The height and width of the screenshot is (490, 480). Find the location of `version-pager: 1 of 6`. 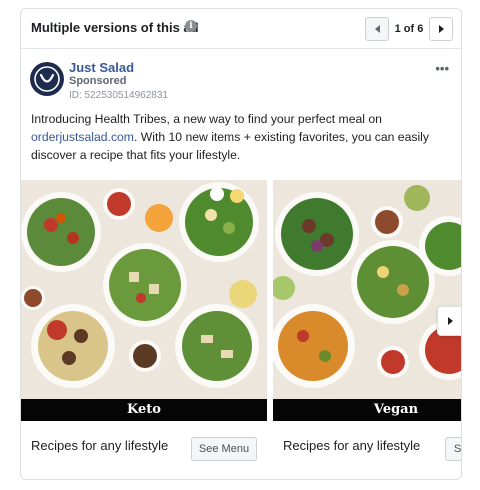

version-pager: 1 of 6 is located at coordinates (409, 29).